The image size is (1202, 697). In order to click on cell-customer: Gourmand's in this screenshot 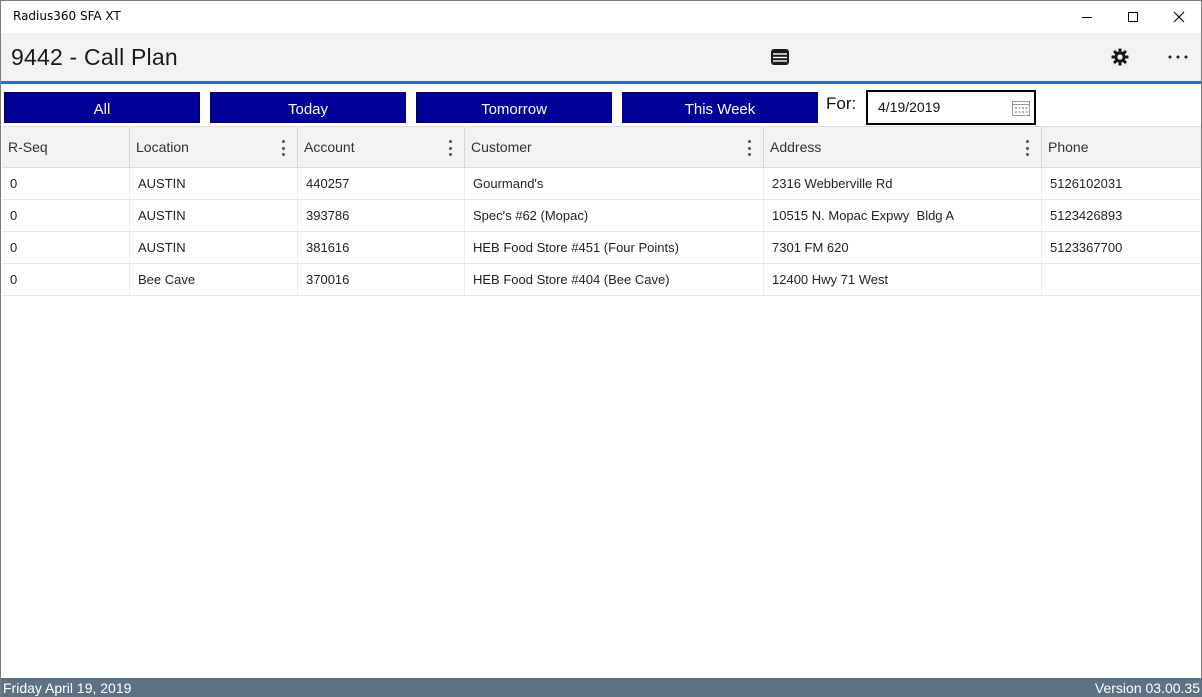, I will do `click(614, 184)`.